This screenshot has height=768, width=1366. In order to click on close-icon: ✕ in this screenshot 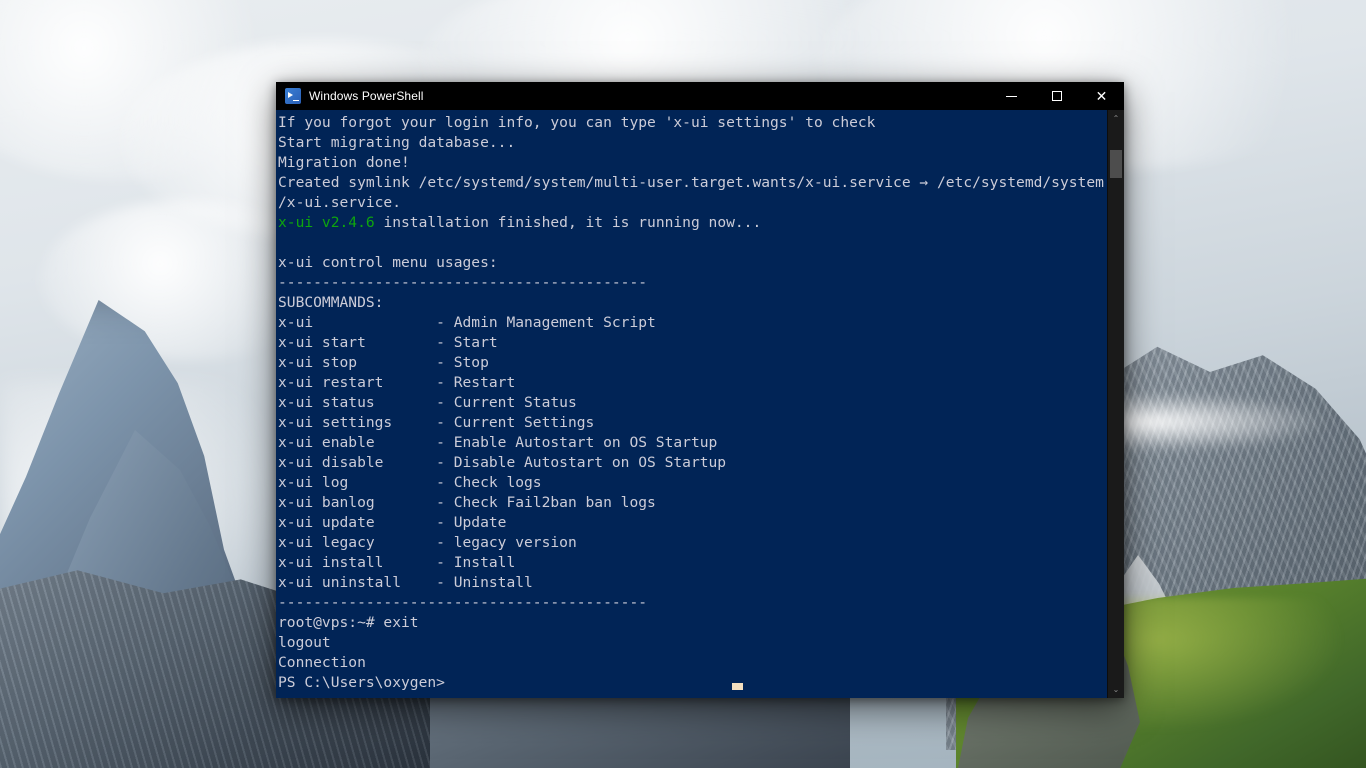, I will do `click(1101, 96)`.